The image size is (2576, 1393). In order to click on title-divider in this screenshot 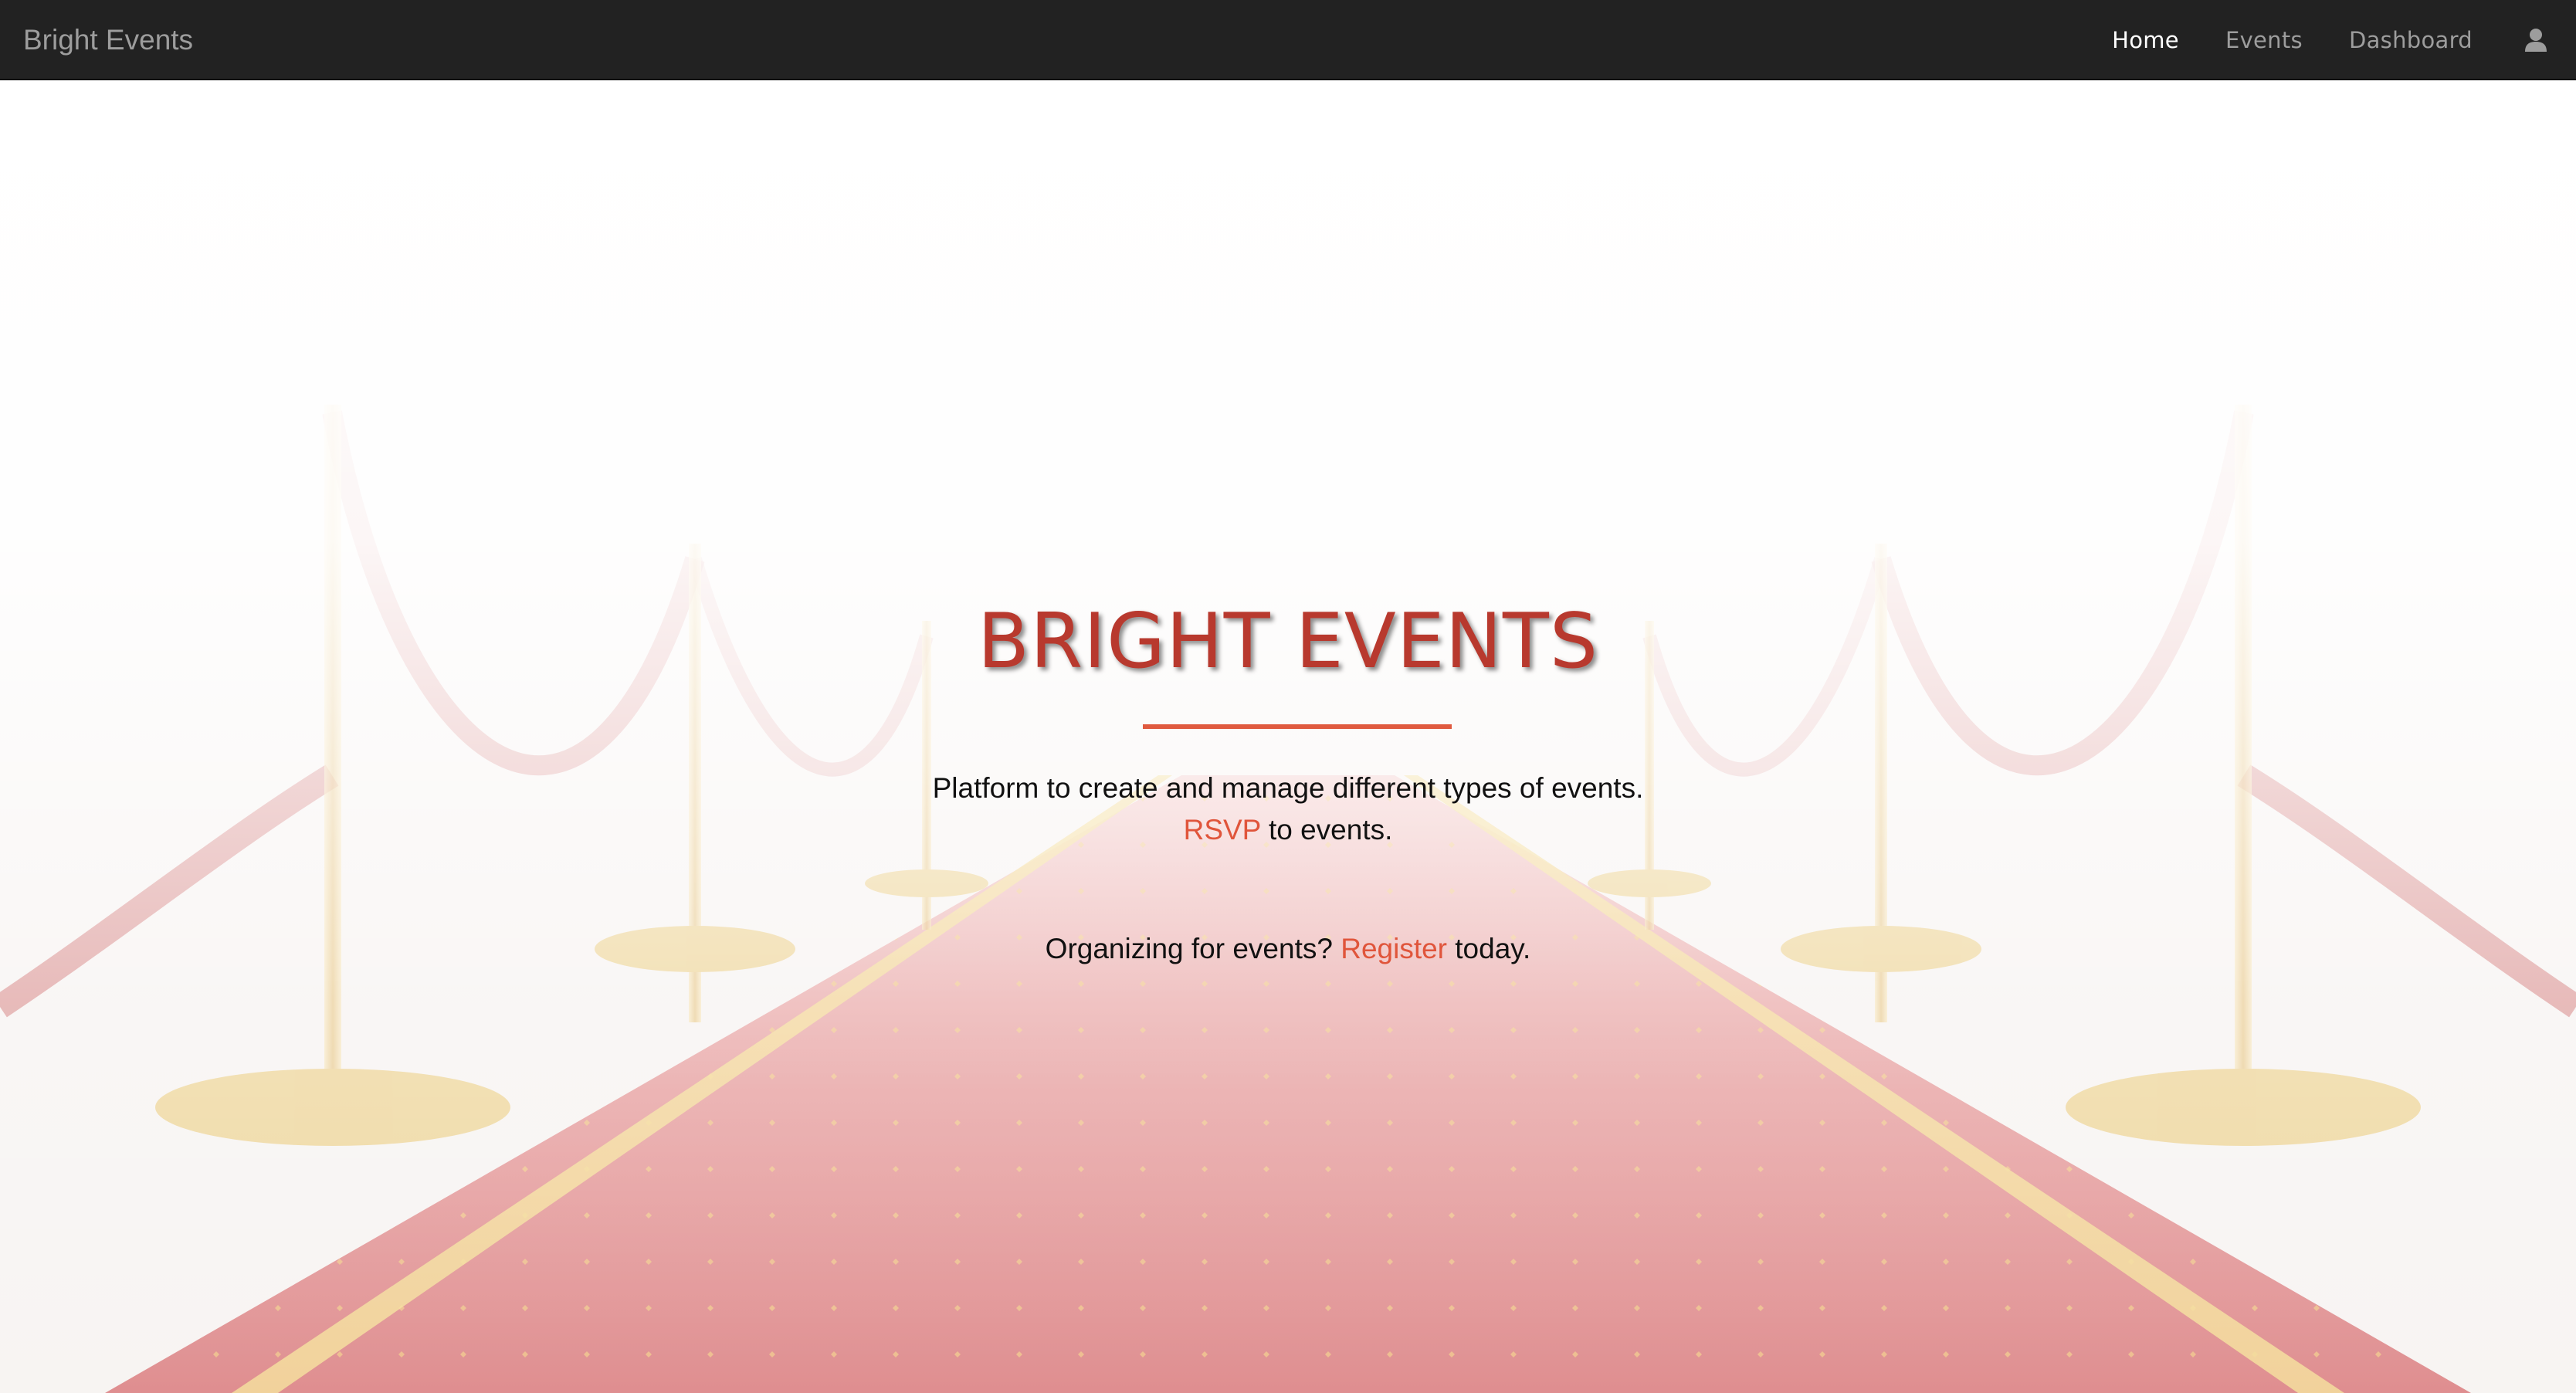, I will do `click(1297, 727)`.